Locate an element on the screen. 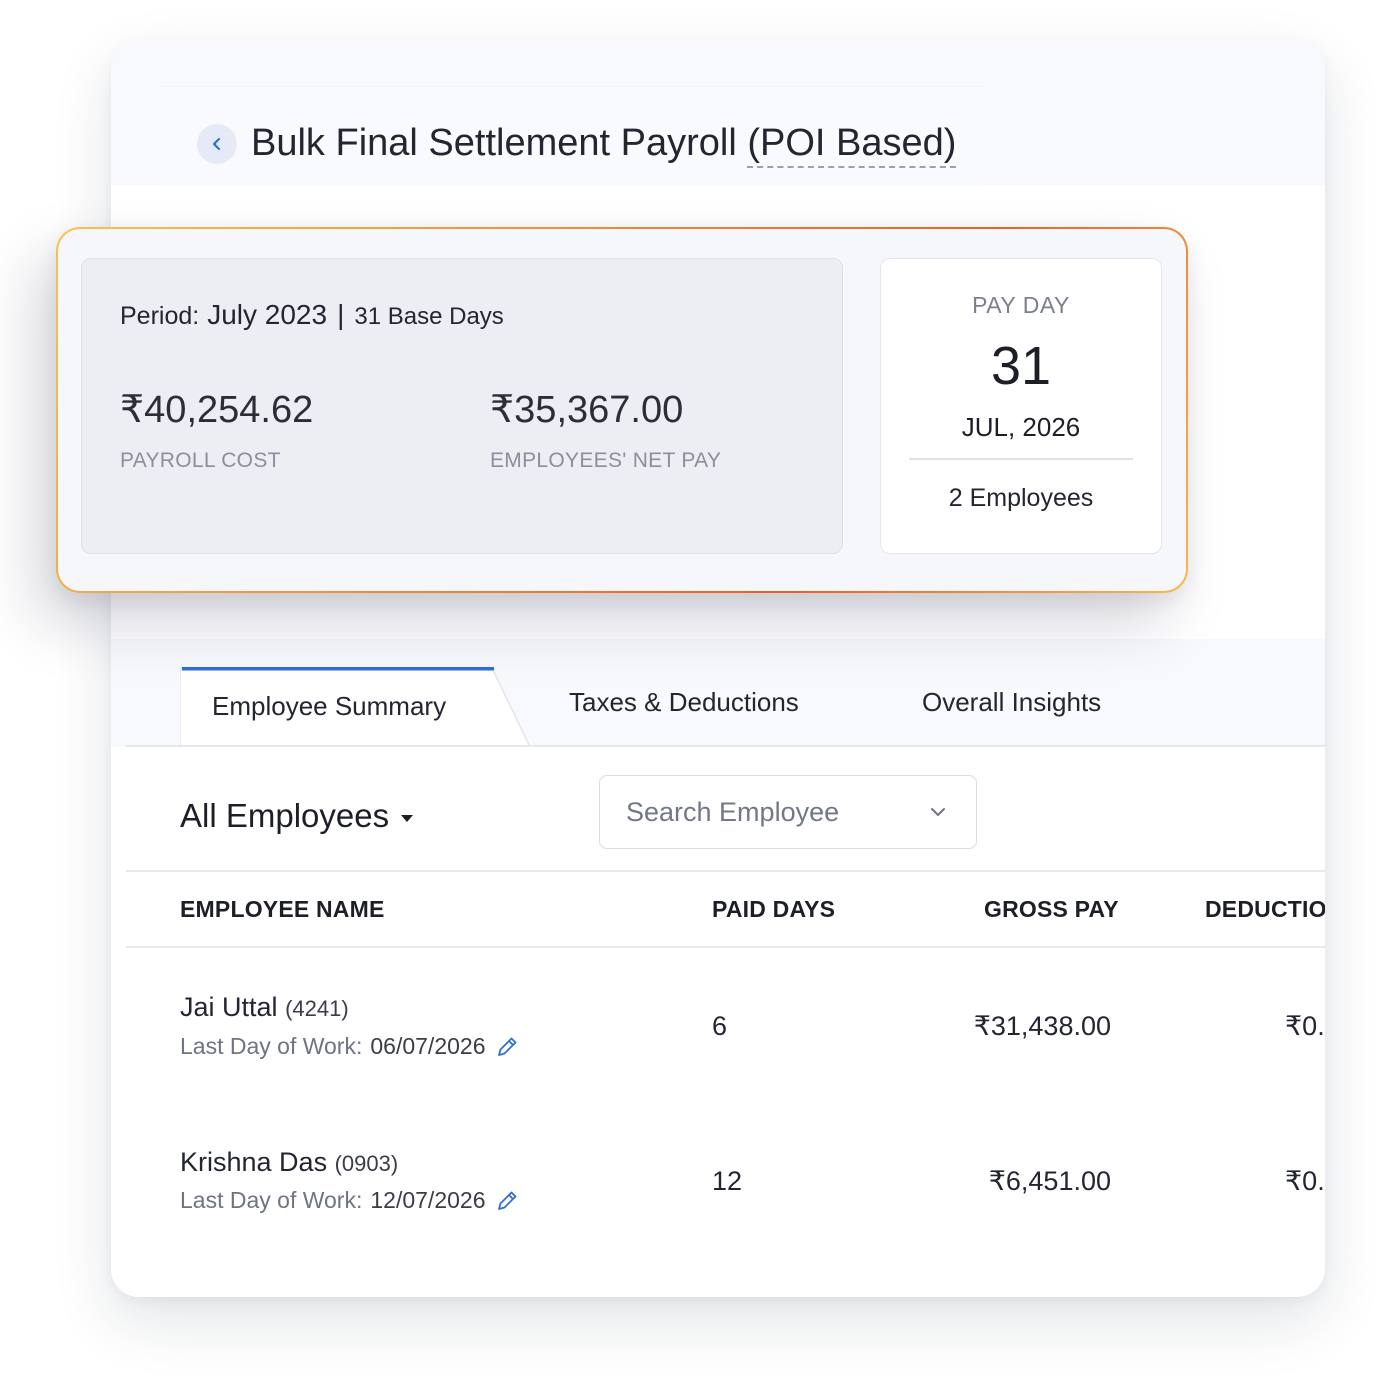 Image resolution: width=1400 pixels, height=1400 pixels. employee-count: 2 Employees is located at coordinates (1021, 498).